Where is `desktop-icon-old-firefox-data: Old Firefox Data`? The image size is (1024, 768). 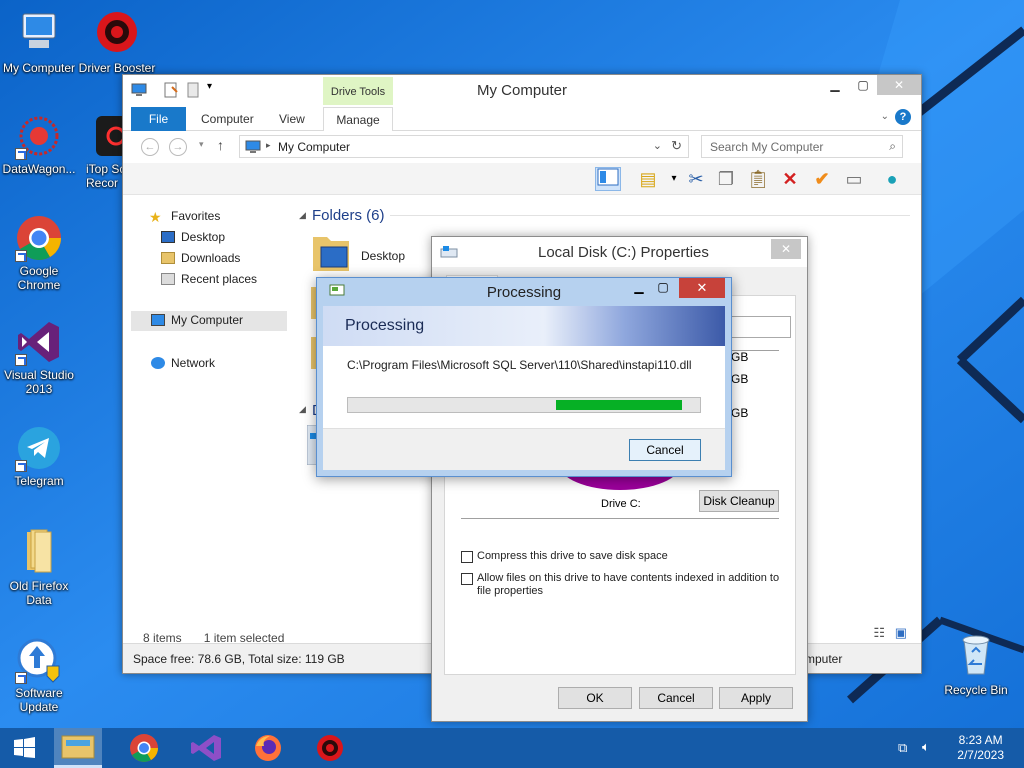 desktop-icon-old-firefox-data: Old Firefox Data is located at coordinates (39, 566).